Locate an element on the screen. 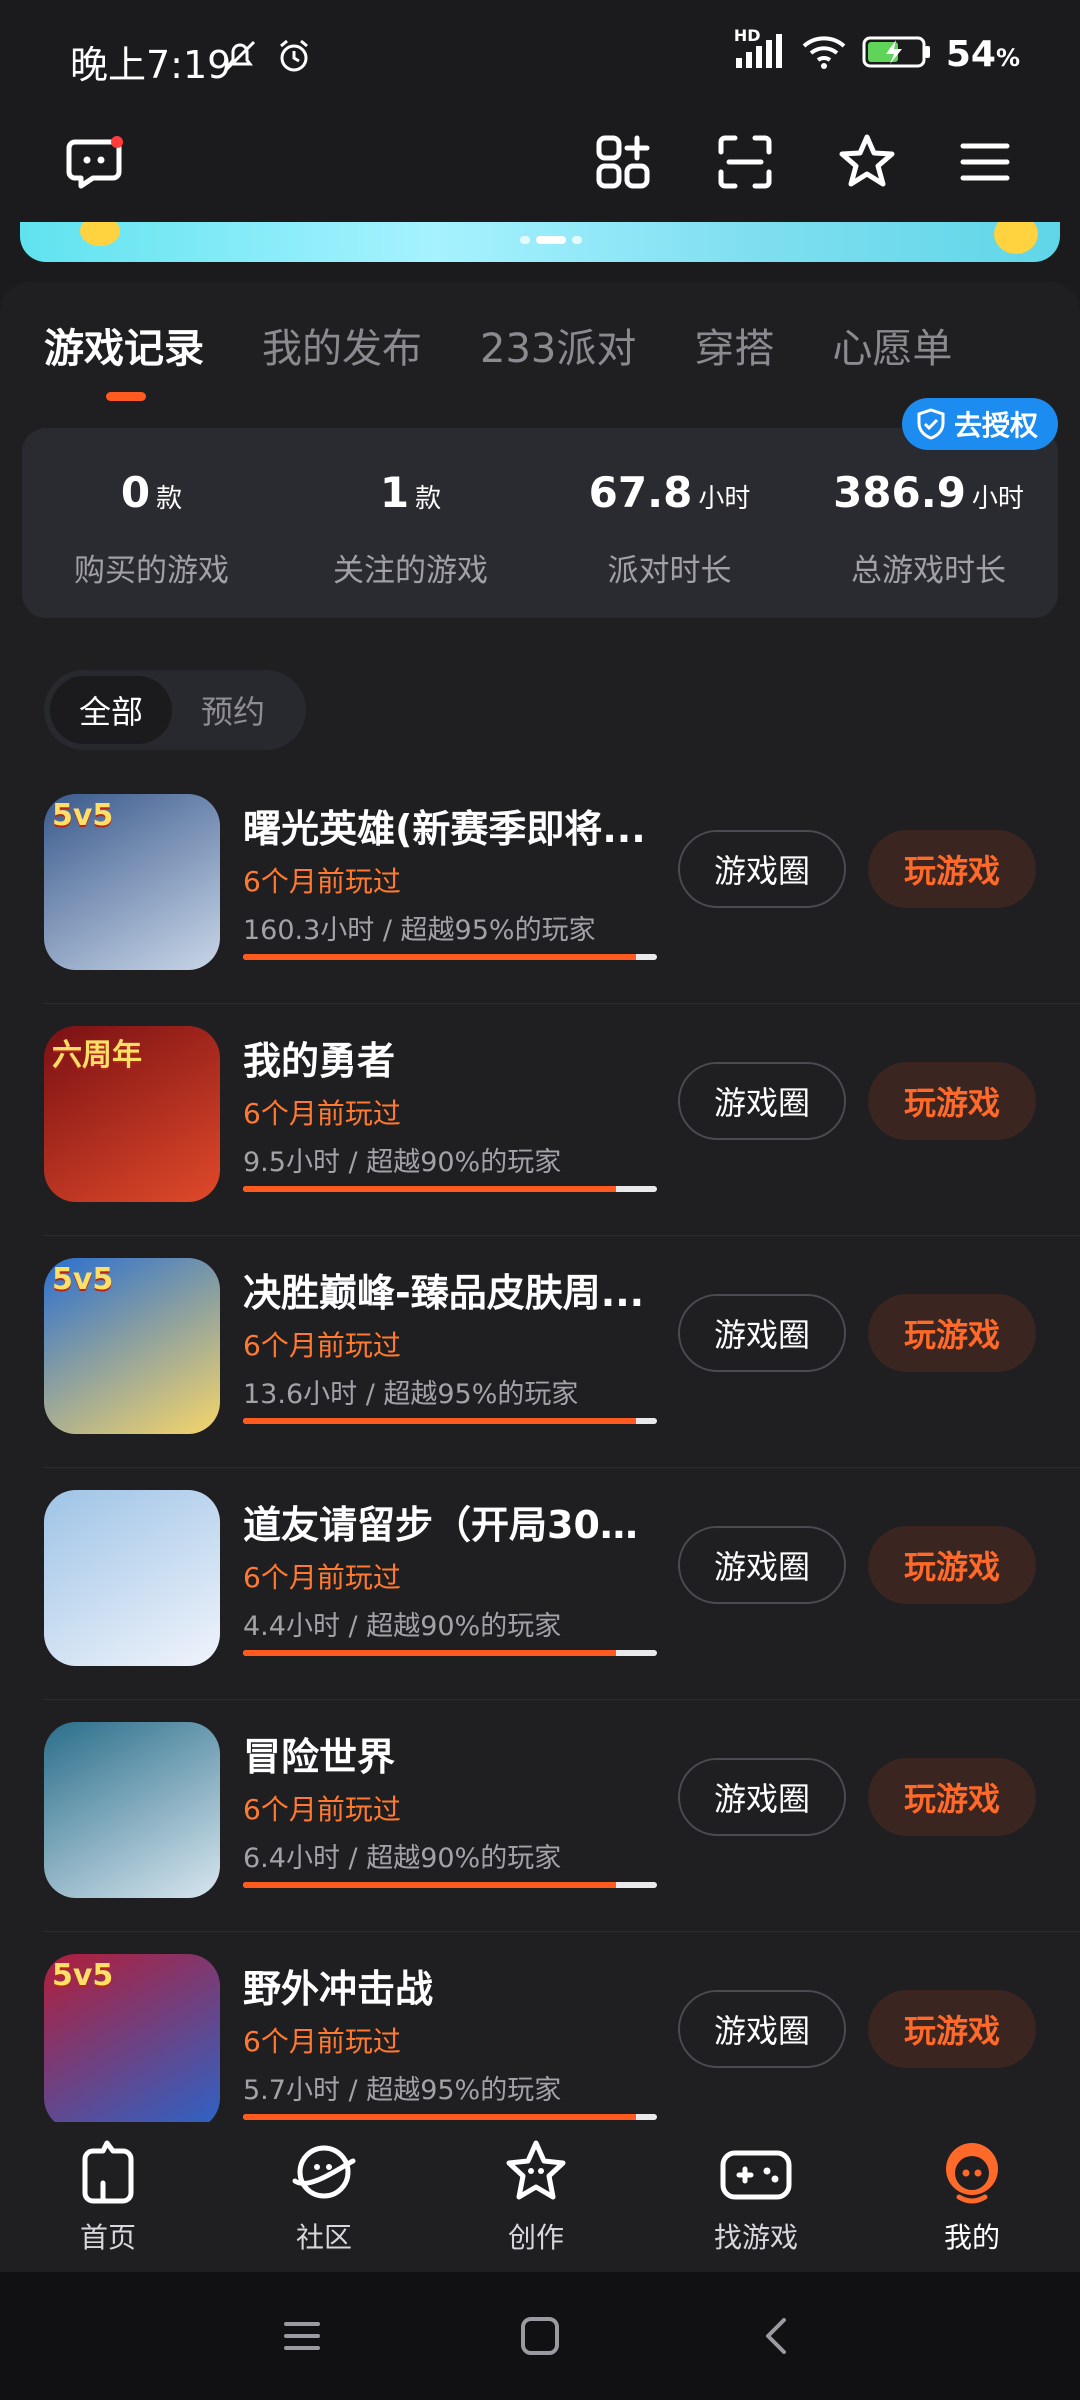 The image size is (1080, 2400). nav-find-games: 找游戏 is located at coordinates (756, 2195).